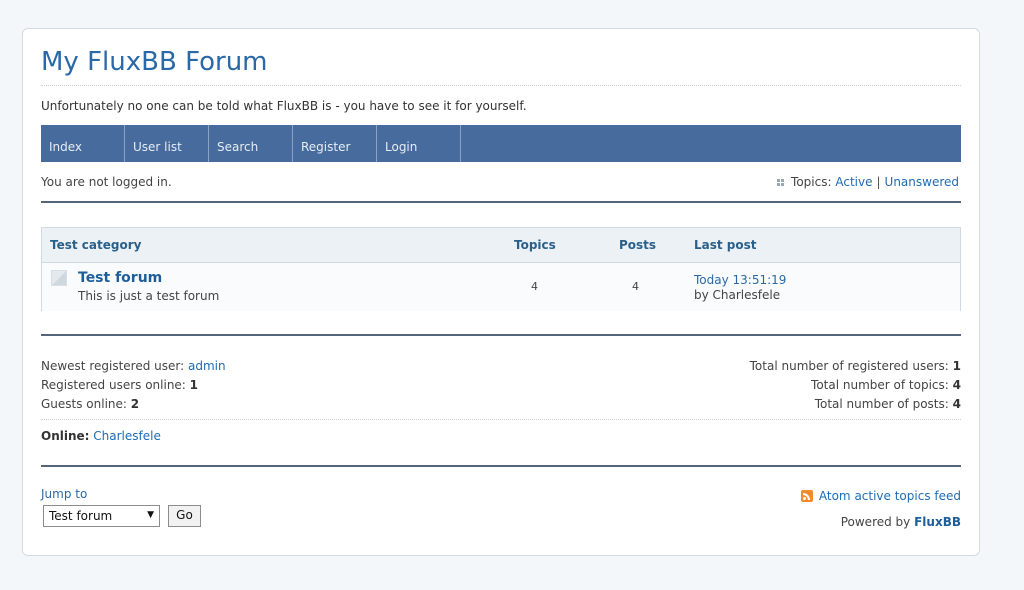  Describe the element at coordinates (501, 85) in the screenshot. I see `title-divider` at that location.